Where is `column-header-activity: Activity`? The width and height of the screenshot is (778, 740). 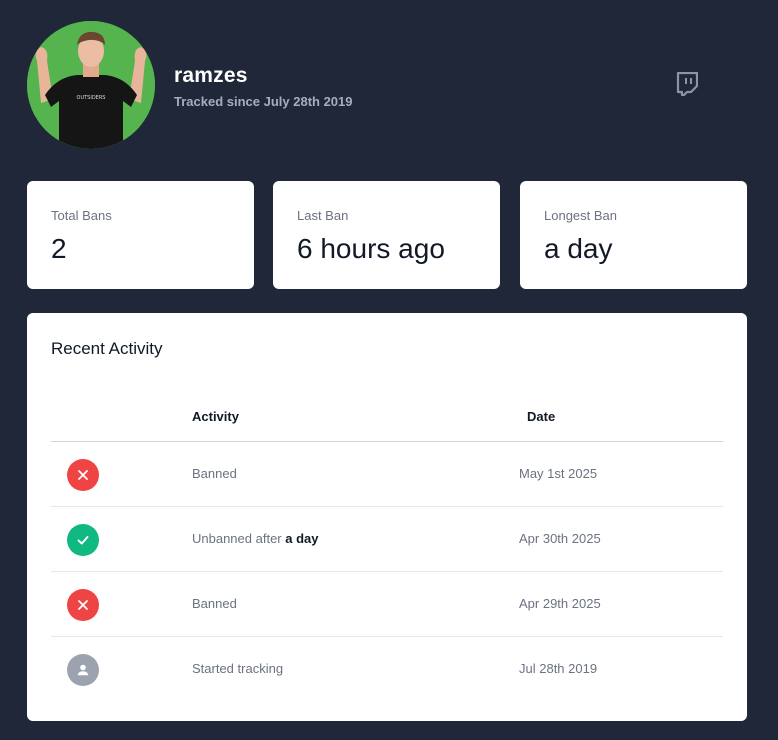 column-header-activity: Activity is located at coordinates (215, 416).